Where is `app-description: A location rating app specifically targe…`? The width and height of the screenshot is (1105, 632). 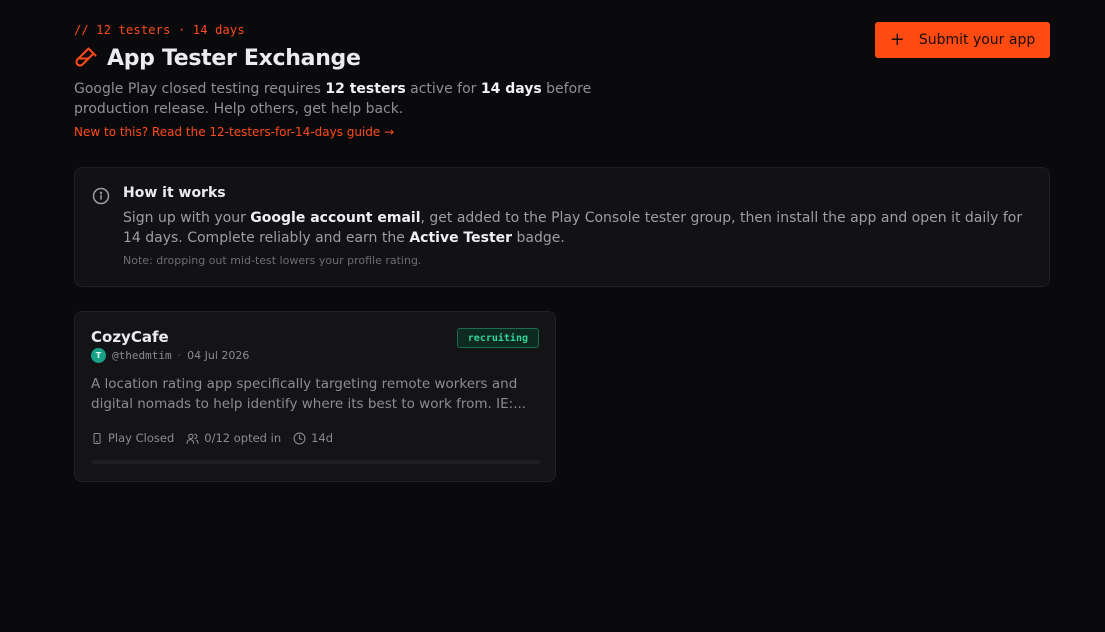
app-description: A location rating app specifically targe… is located at coordinates (309, 394).